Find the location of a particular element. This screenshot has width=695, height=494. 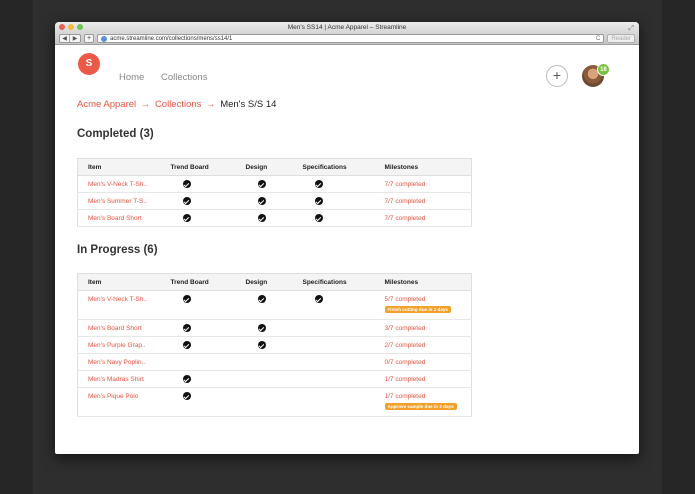

milestone-progress: 3/7 completed is located at coordinates (423, 328).